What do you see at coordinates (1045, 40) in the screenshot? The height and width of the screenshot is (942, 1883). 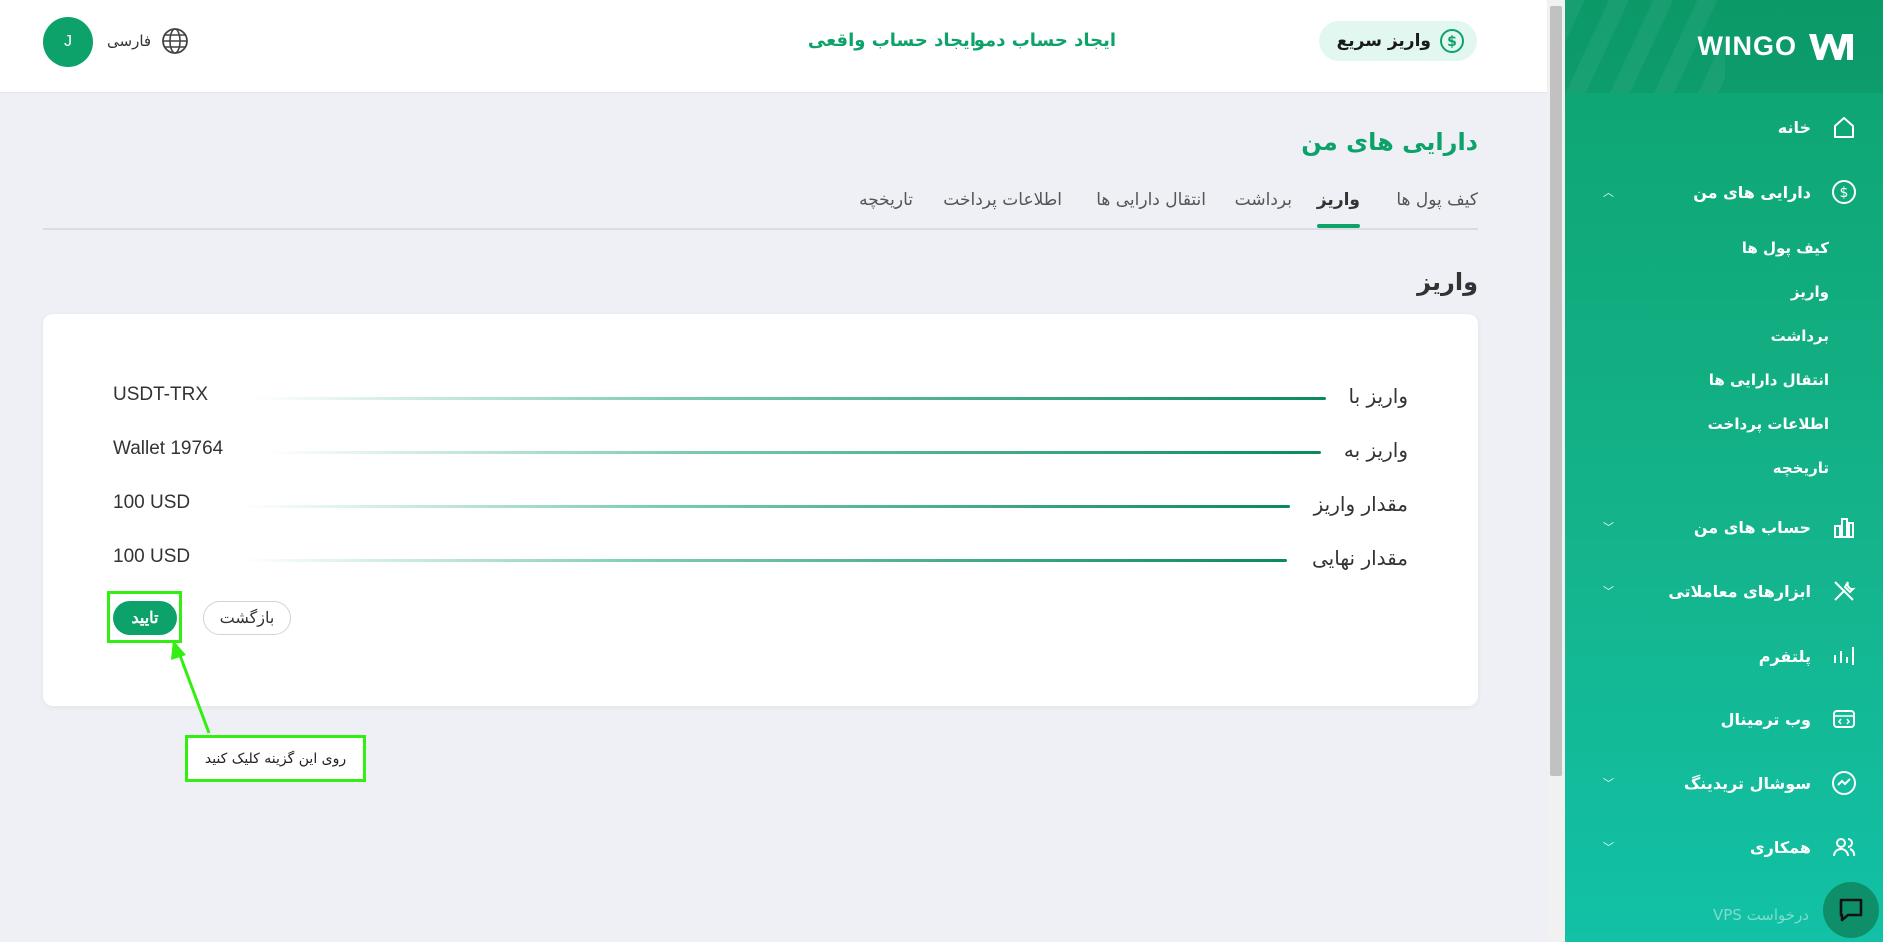 I see `demo-account-link: ایجاد حساب دمو` at bounding box center [1045, 40].